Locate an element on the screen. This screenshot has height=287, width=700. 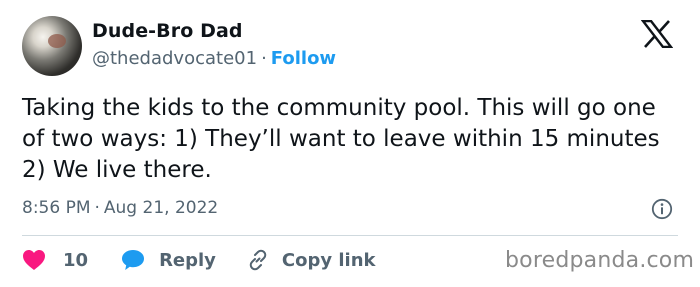
like-button: 10 is located at coordinates (55, 260).